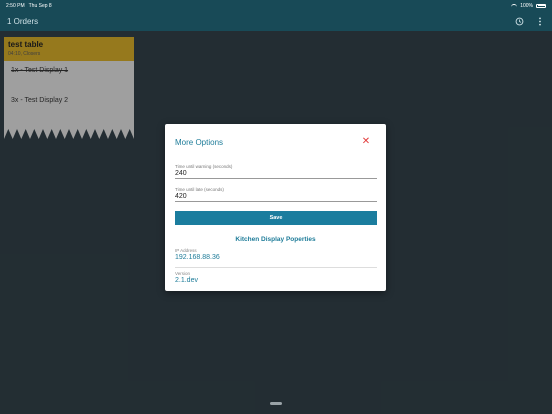 The width and height of the screenshot is (552, 414). Describe the element at coordinates (40, 5) in the screenshot. I see `status-date: Thu Sep 8` at that location.